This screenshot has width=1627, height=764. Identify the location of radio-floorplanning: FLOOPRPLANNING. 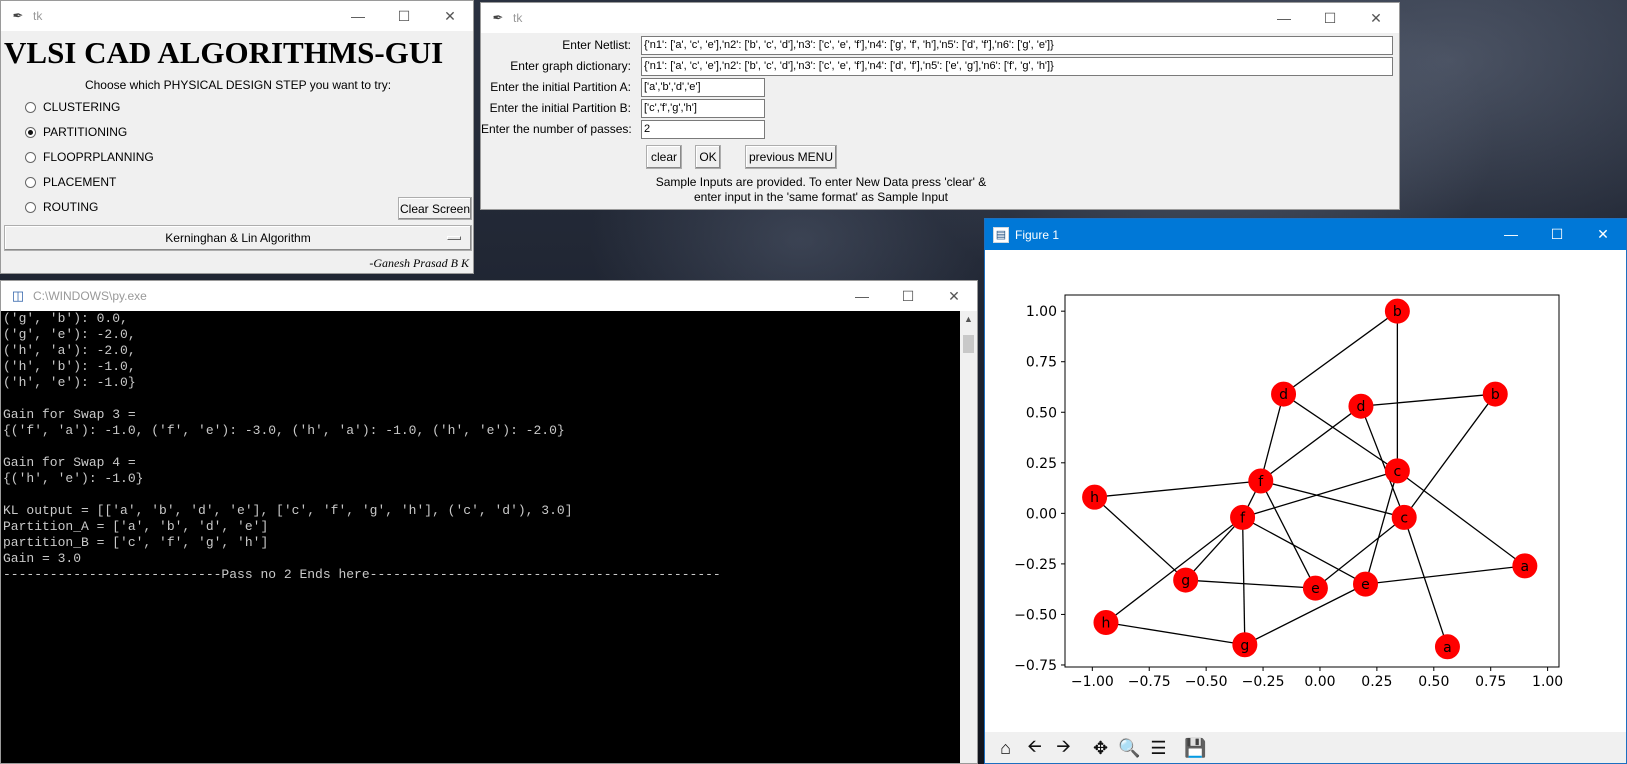
(89, 157).